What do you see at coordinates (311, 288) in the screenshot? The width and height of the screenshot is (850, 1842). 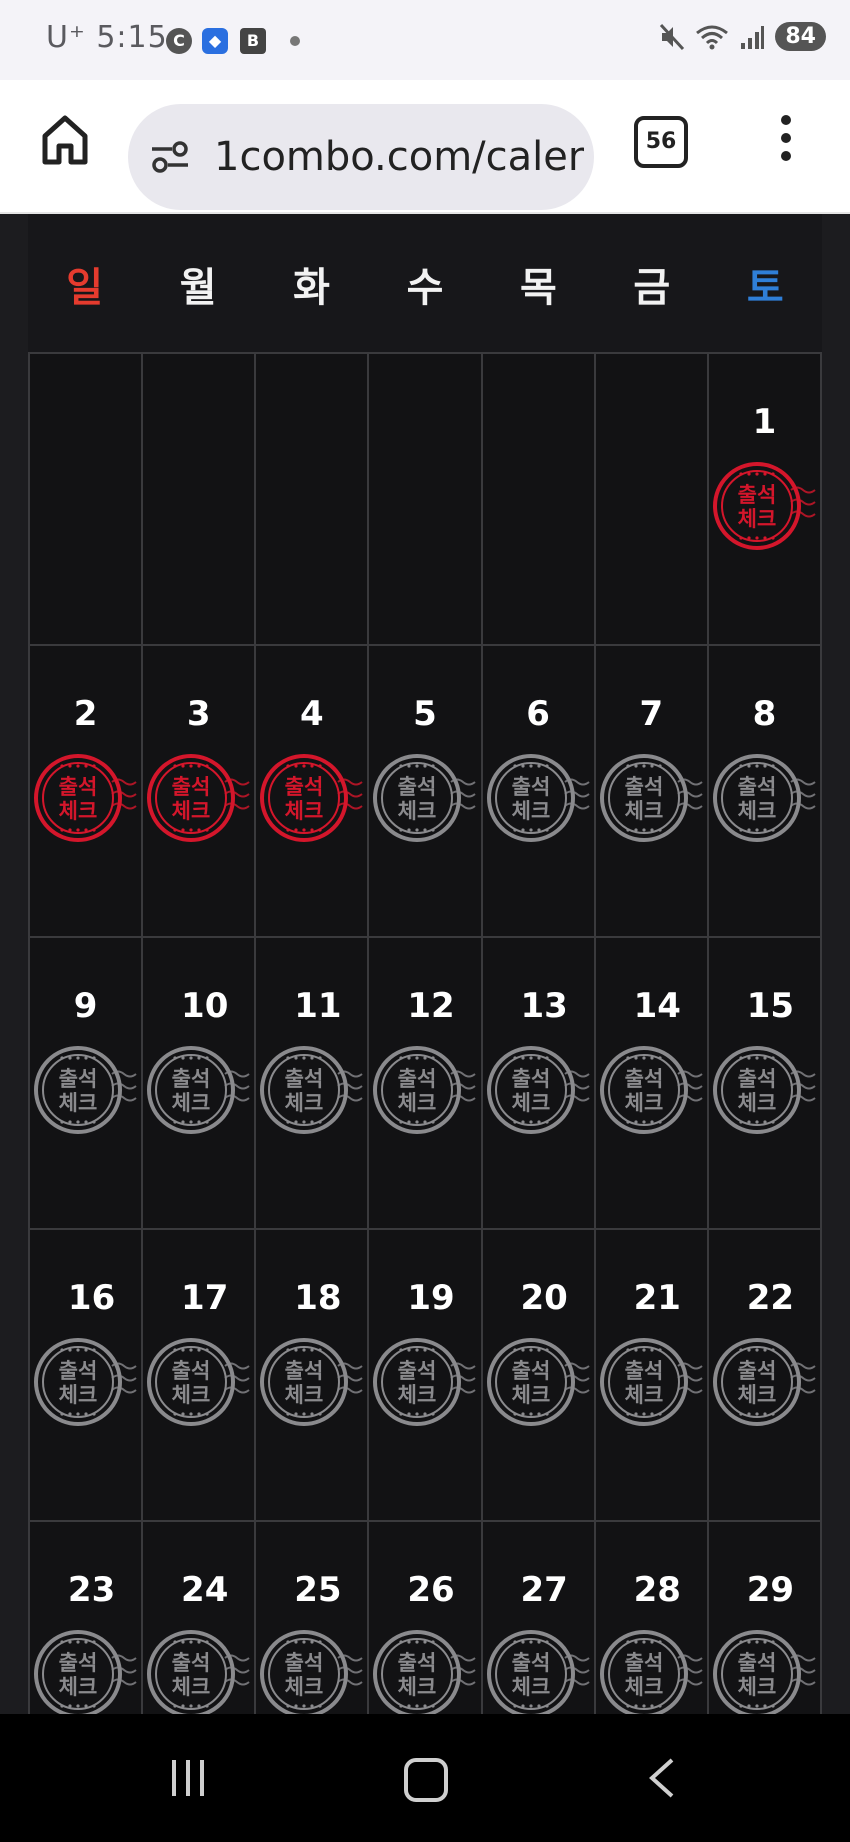 I see `weekday-label: 화` at bounding box center [311, 288].